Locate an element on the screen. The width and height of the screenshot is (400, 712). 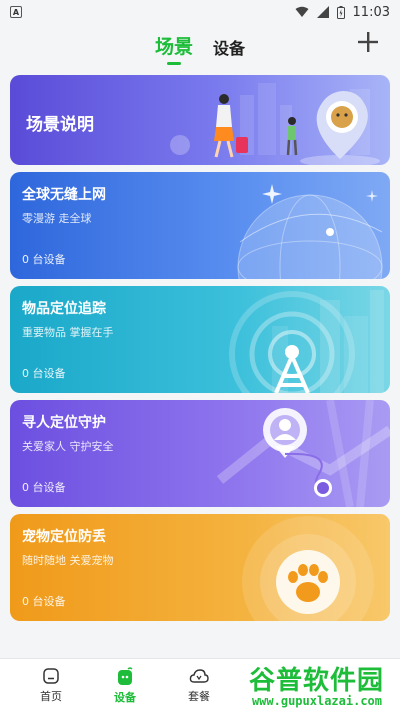
person-guard-subtitle: 关爱家人 守护安全 is located at coordinates (68, 446).